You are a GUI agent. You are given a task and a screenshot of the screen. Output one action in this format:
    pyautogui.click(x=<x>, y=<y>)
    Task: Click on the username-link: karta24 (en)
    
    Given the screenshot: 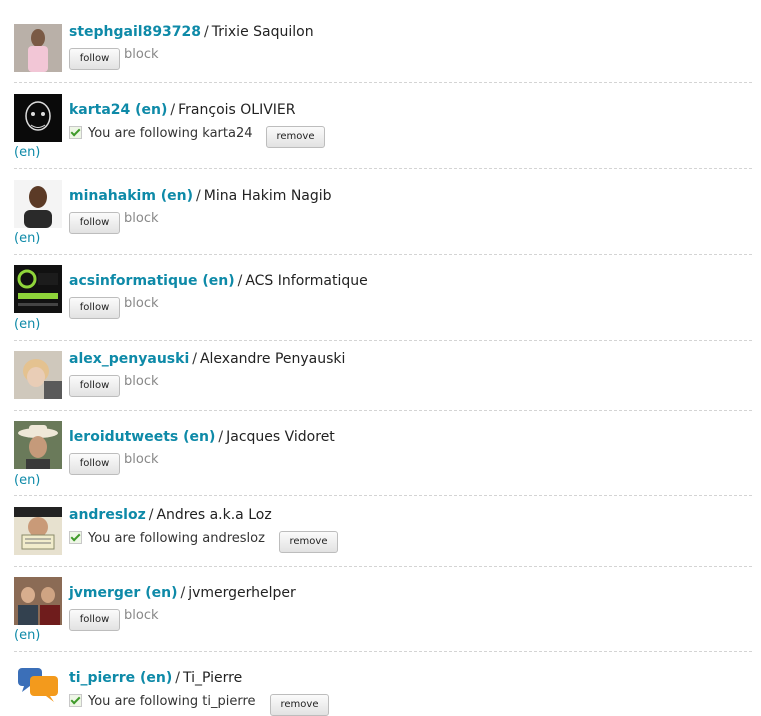 What is the action you would take?
    pyautogui.click(x=118, y=110)
    